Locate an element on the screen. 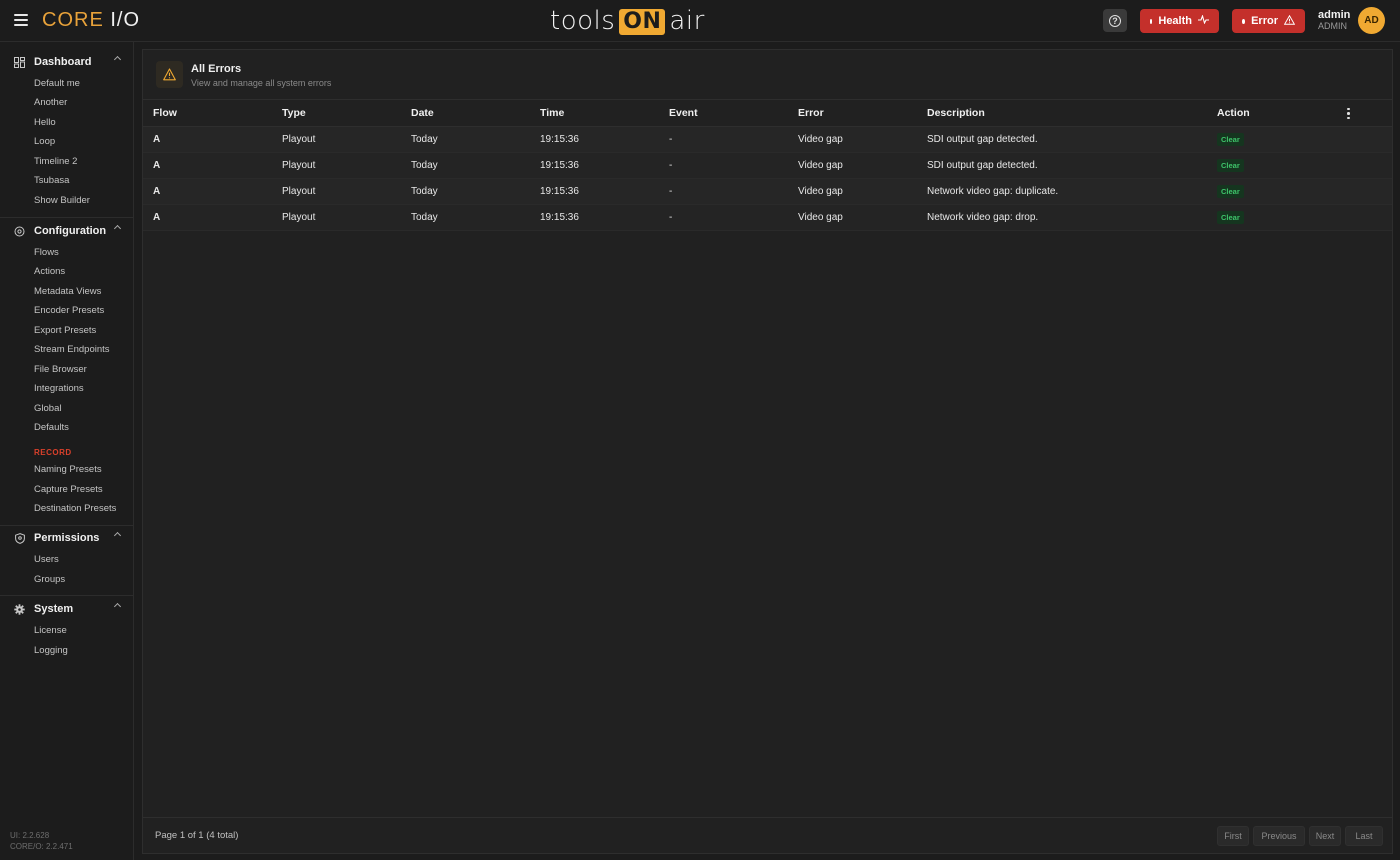 This screenshot has height=860, width=1400. column-header-date: Date is located at coordinates (465, 114).